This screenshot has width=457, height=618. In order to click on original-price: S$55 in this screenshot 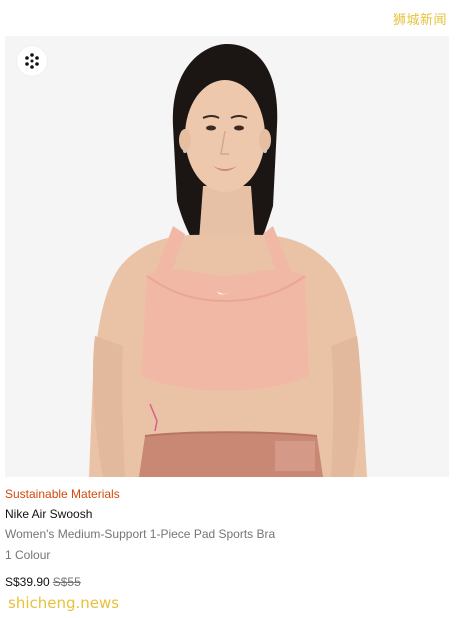, I will do `click(66, 582)`.